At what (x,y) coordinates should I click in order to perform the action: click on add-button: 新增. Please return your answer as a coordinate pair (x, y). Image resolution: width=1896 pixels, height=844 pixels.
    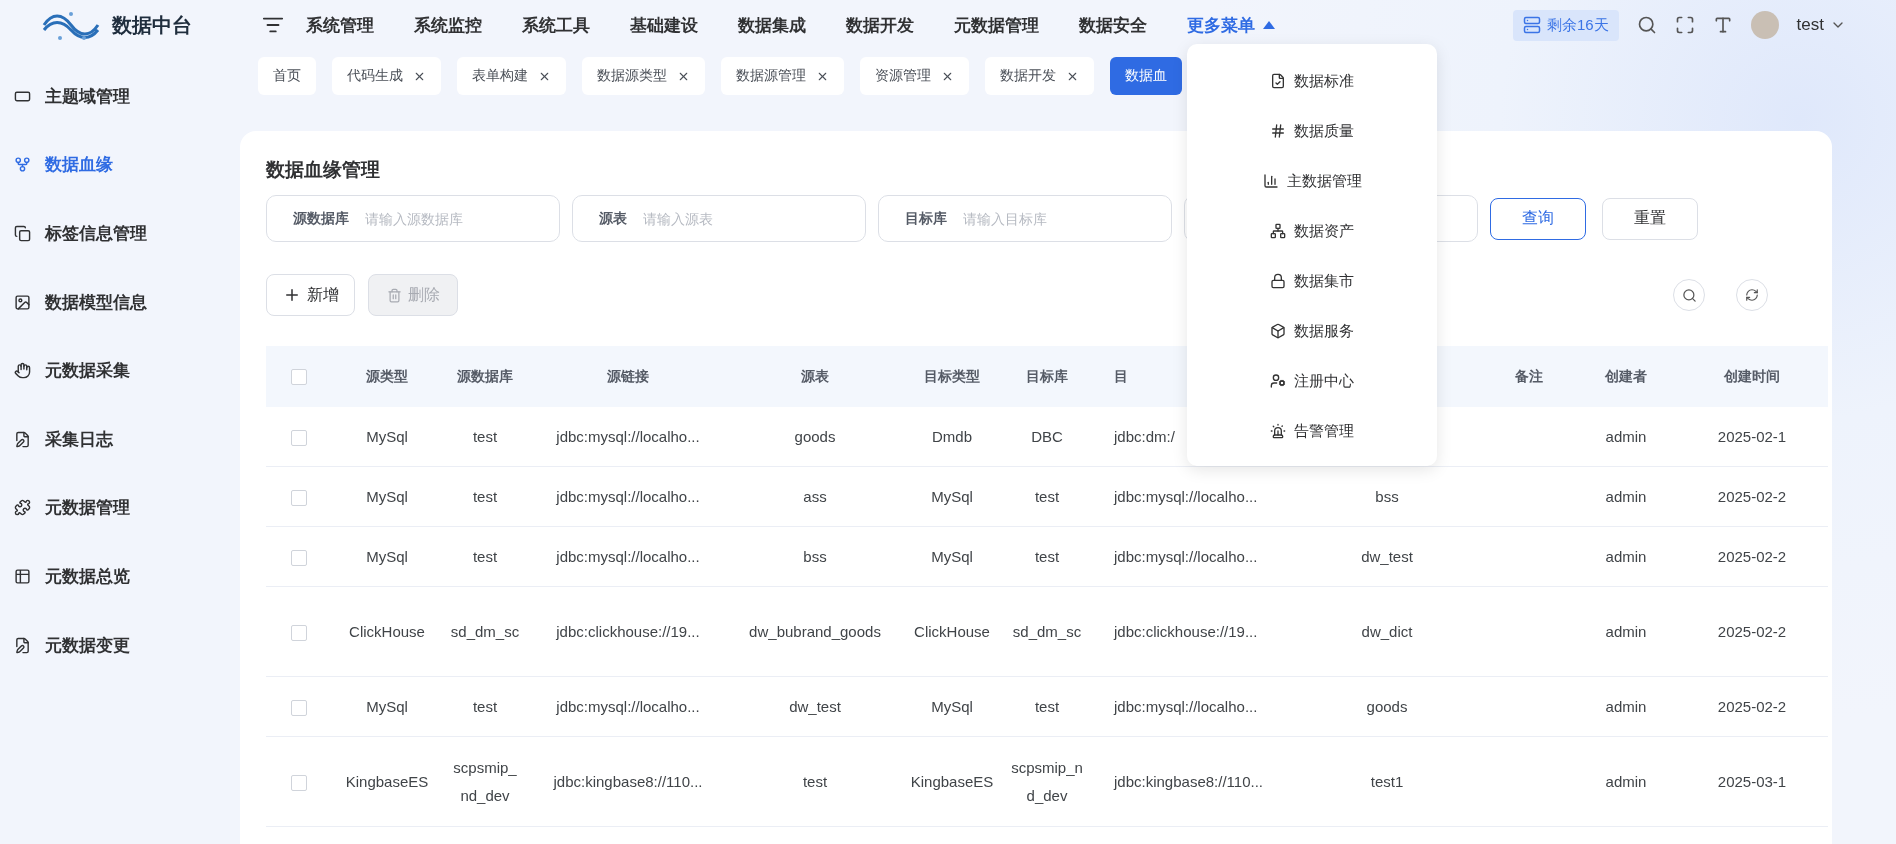
    Looking at the image, I should click on (310, 295).